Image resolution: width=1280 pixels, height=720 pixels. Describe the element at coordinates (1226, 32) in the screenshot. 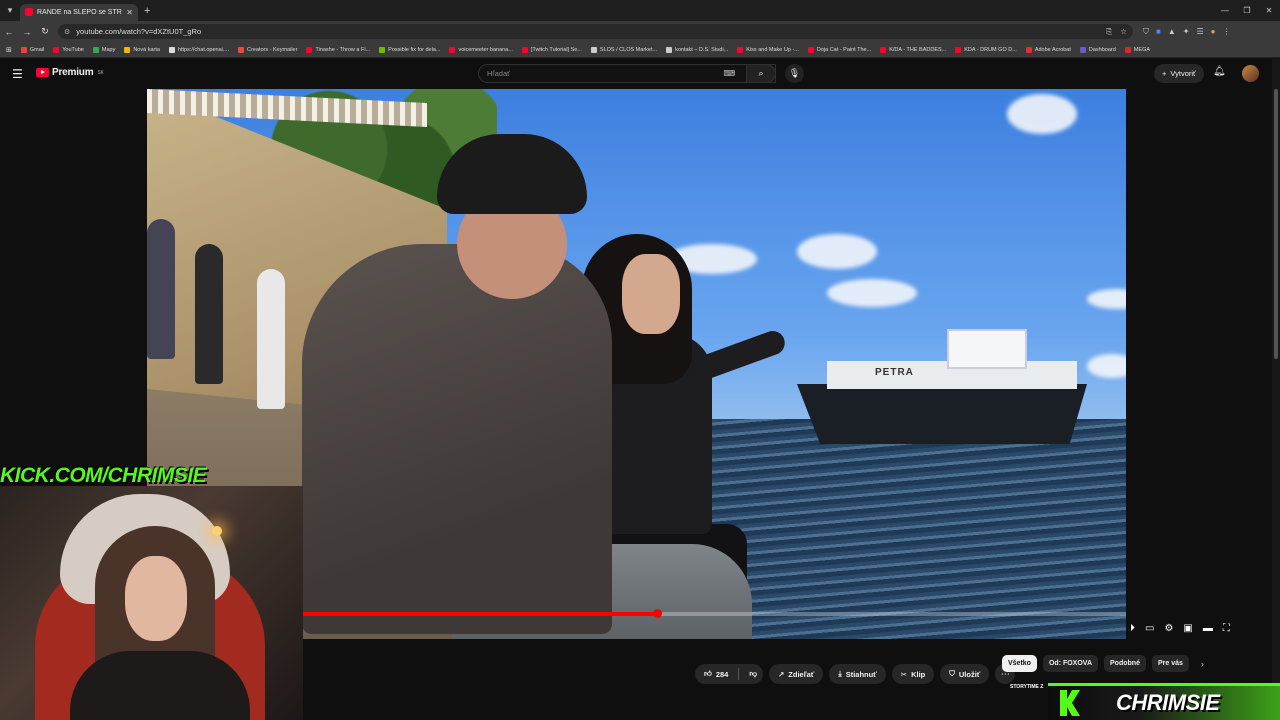

I see `browser-menu-icon: ⋮` at that location.